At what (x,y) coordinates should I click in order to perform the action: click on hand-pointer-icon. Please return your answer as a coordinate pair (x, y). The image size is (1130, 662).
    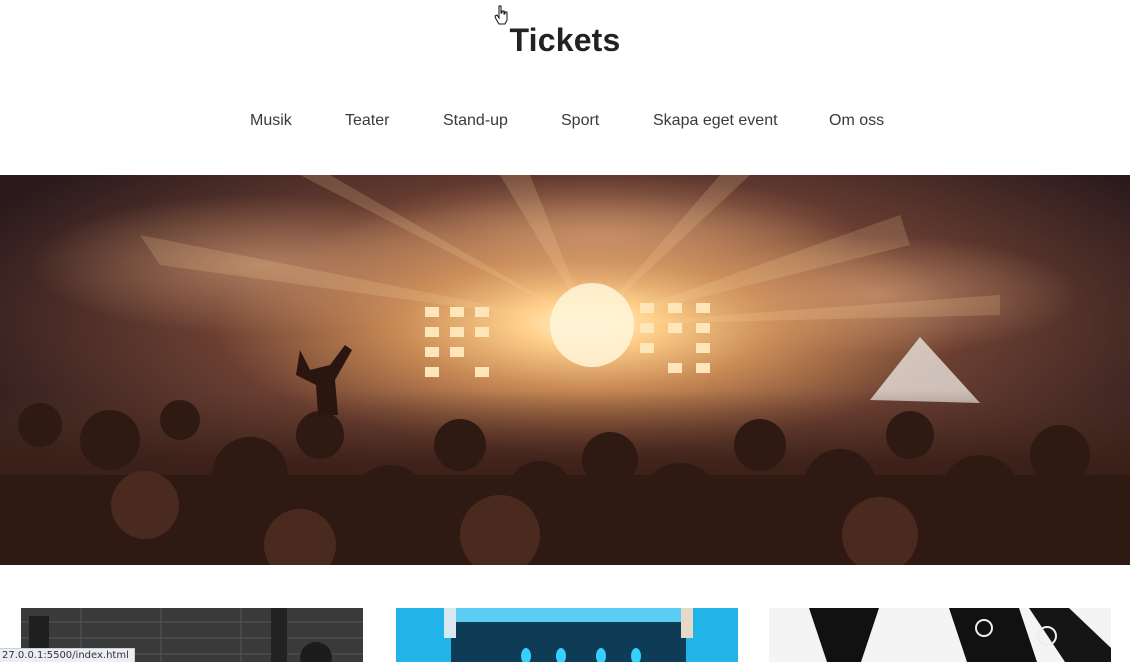
    Looking at the image, I should click on (501, 15).